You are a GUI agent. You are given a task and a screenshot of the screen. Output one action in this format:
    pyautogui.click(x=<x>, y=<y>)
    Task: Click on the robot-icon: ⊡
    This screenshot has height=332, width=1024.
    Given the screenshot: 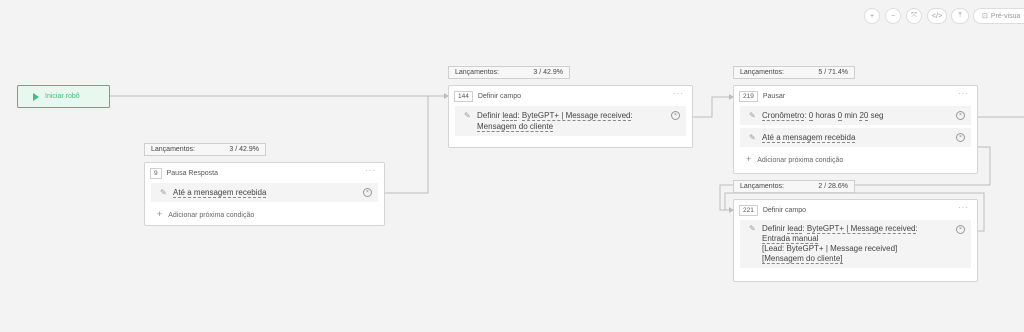 What is the action you would take?
    pyautogui.click(x=985, y=16)
    